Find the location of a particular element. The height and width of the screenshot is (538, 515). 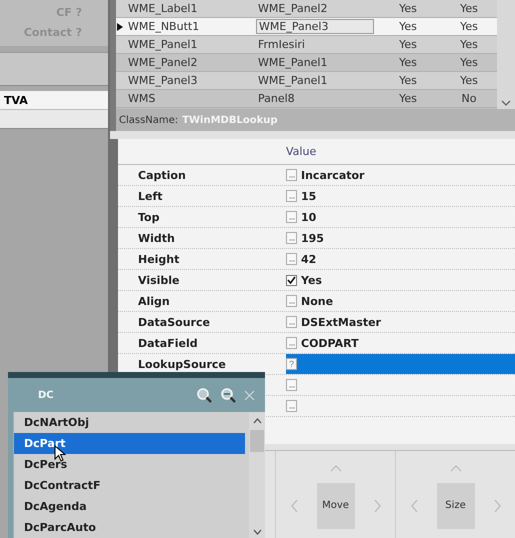

section-label: TVA is located at coordinates (54, 100).